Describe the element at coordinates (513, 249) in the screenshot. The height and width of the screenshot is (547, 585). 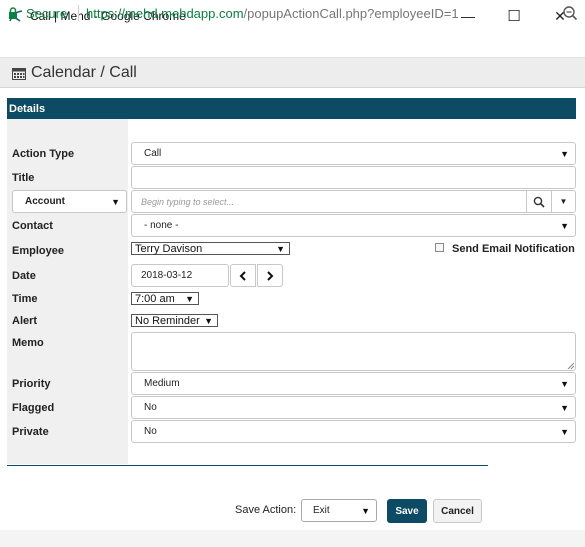
I see `email-notification-label: Send Email Notification` at that location.